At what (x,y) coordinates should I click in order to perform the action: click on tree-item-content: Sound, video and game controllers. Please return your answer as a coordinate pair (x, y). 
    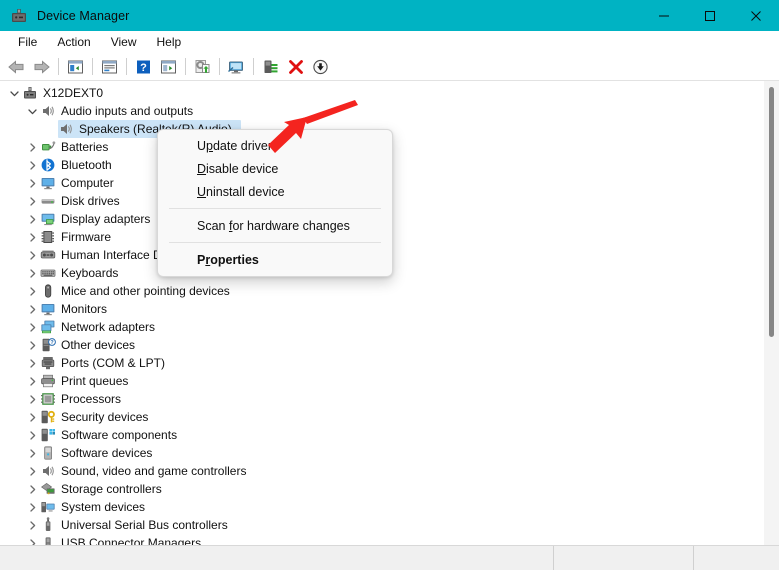
    Looking at the image, I should click on (145, 471).